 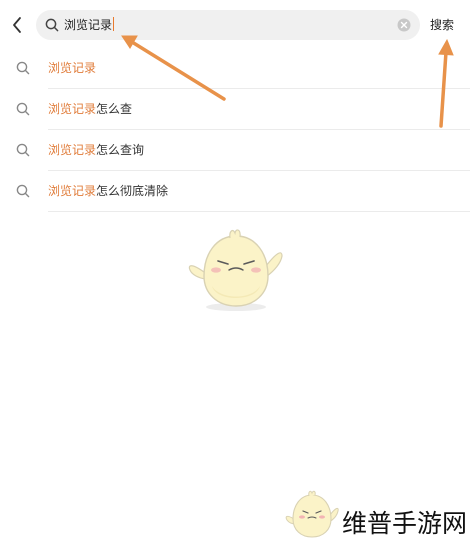 I want to click on back-button, so click(x=17, y=25).